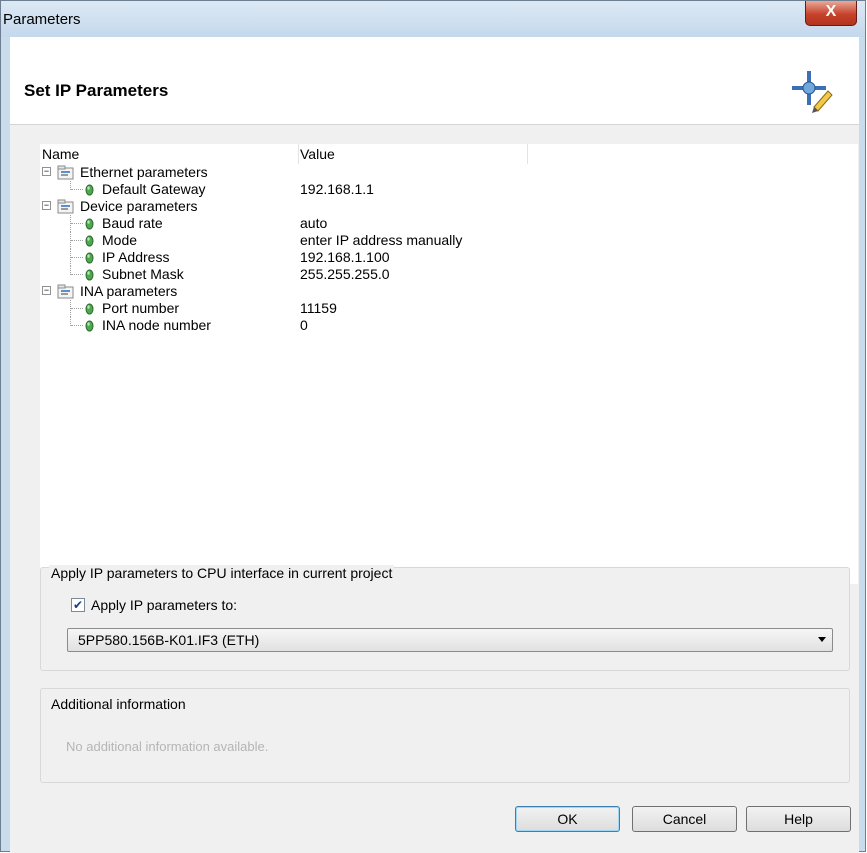  Describe the element at coordinates (822, 639) in the screenshot. I see `chevron-down-icon` at that location.